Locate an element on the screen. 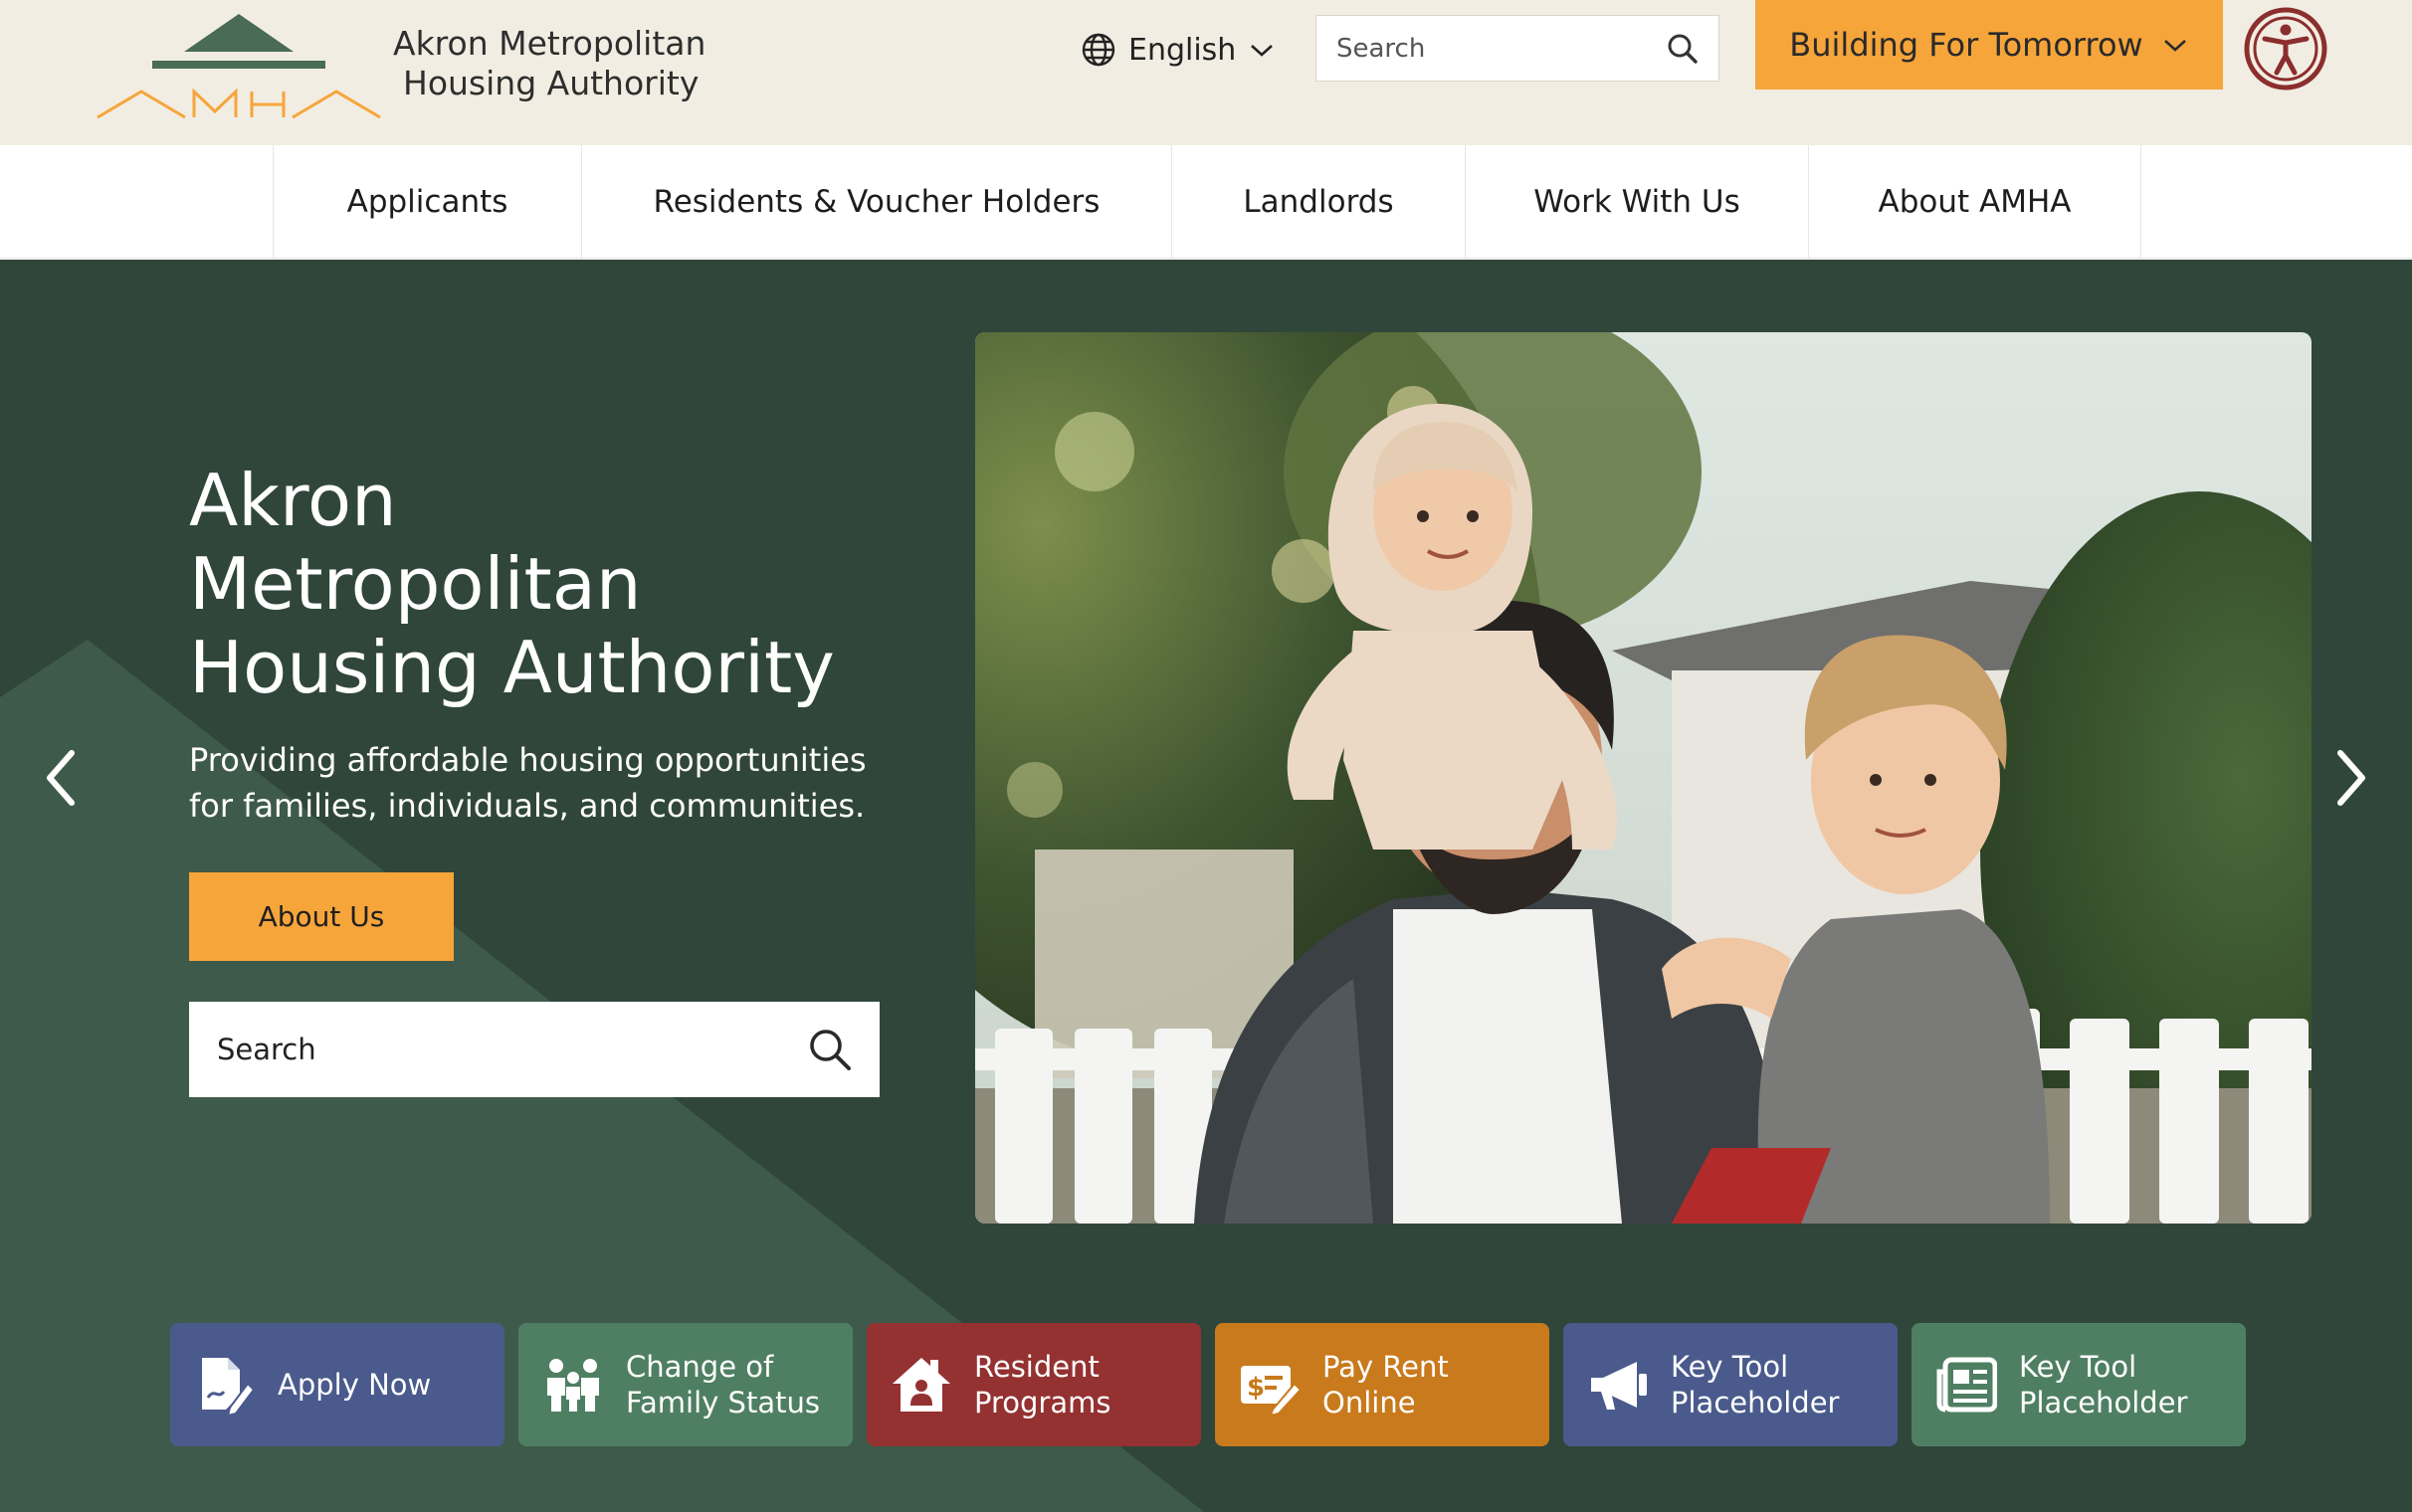 Image resolution: width=2412 pixels, height=1512 pixels. tile-label: Change of Family Status is located at coordinates (723, 1384).